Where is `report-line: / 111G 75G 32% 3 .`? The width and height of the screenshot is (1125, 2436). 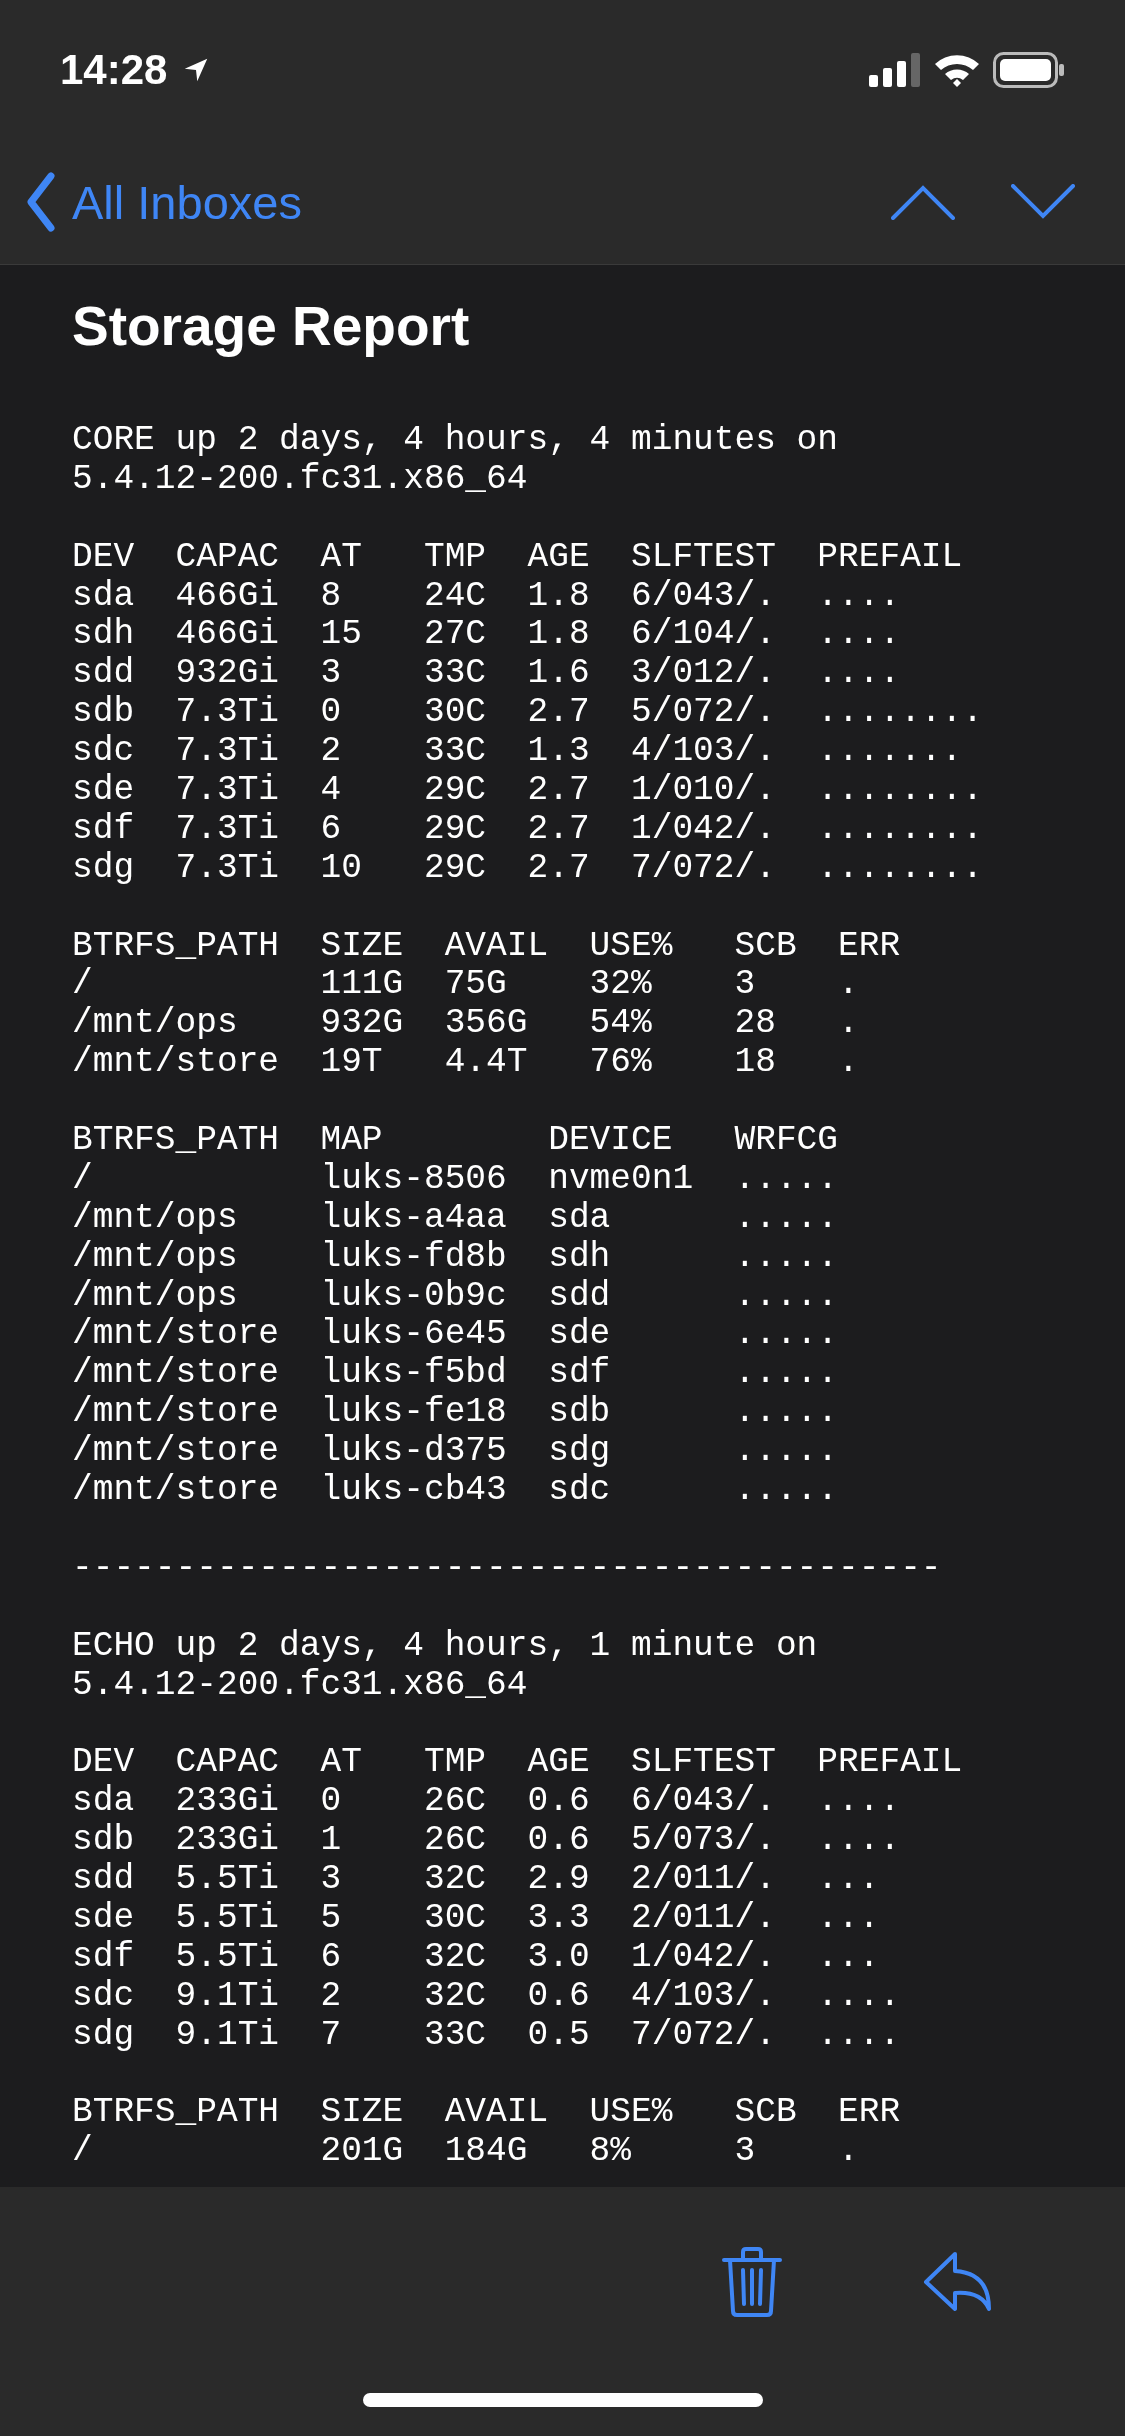
report-line: / 111G 75G 32% 3 . is located at coordinates (466, 985).